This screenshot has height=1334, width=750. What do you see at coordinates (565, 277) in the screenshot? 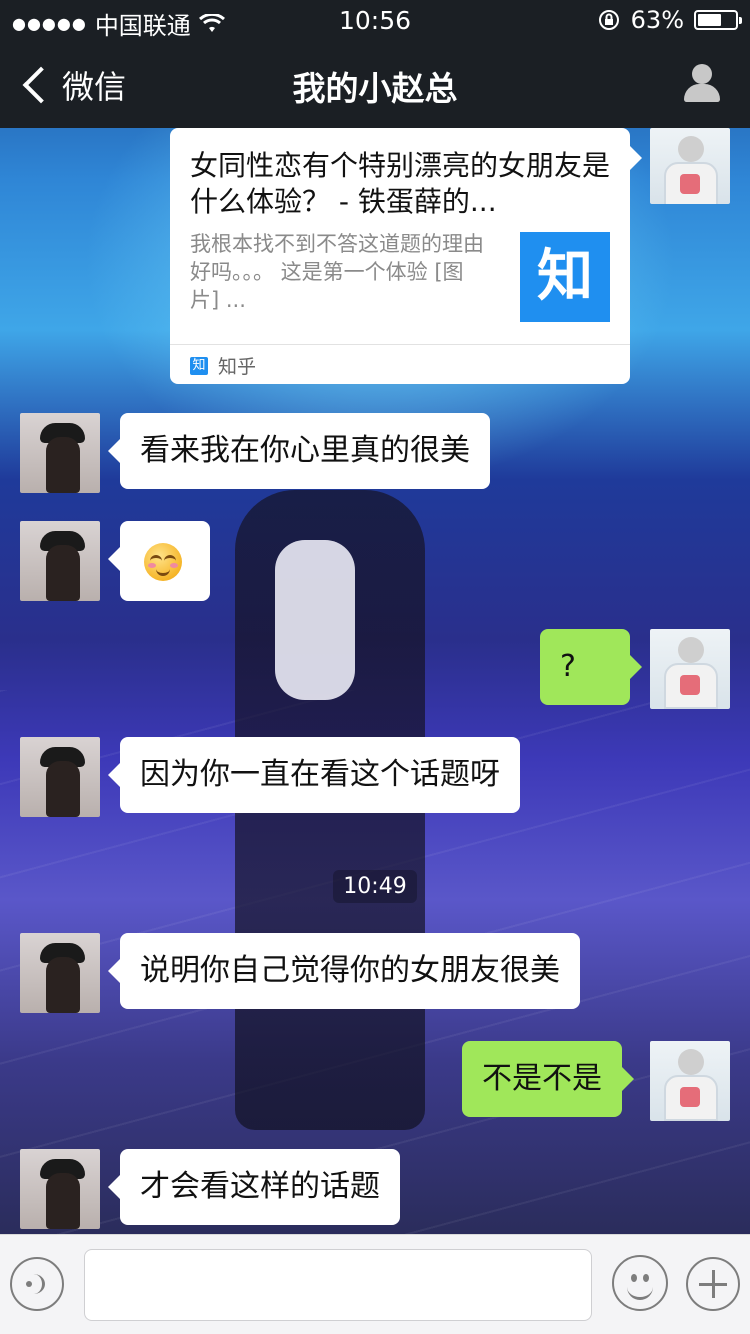
I see `zhihu-logo-thumbnail: 知` at bounding box center [565, 277].